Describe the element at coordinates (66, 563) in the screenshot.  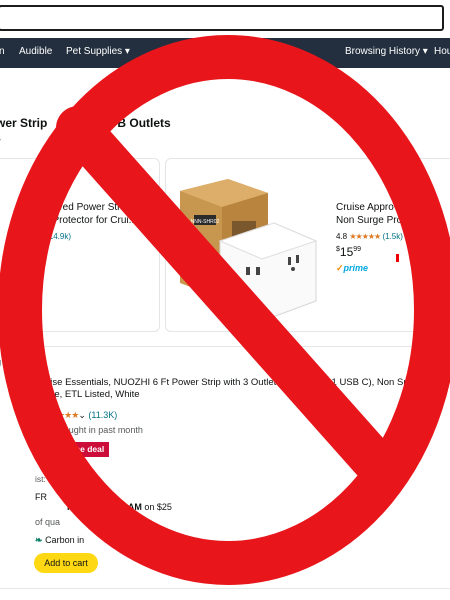
I see `add-to-cart-button: Add to cart` at that location.